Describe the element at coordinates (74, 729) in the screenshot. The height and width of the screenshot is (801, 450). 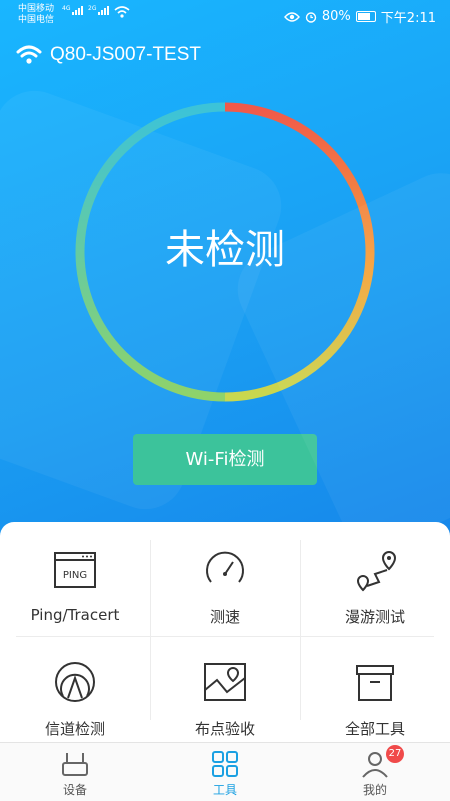
I see `tool-label: 信道检测` at that location.